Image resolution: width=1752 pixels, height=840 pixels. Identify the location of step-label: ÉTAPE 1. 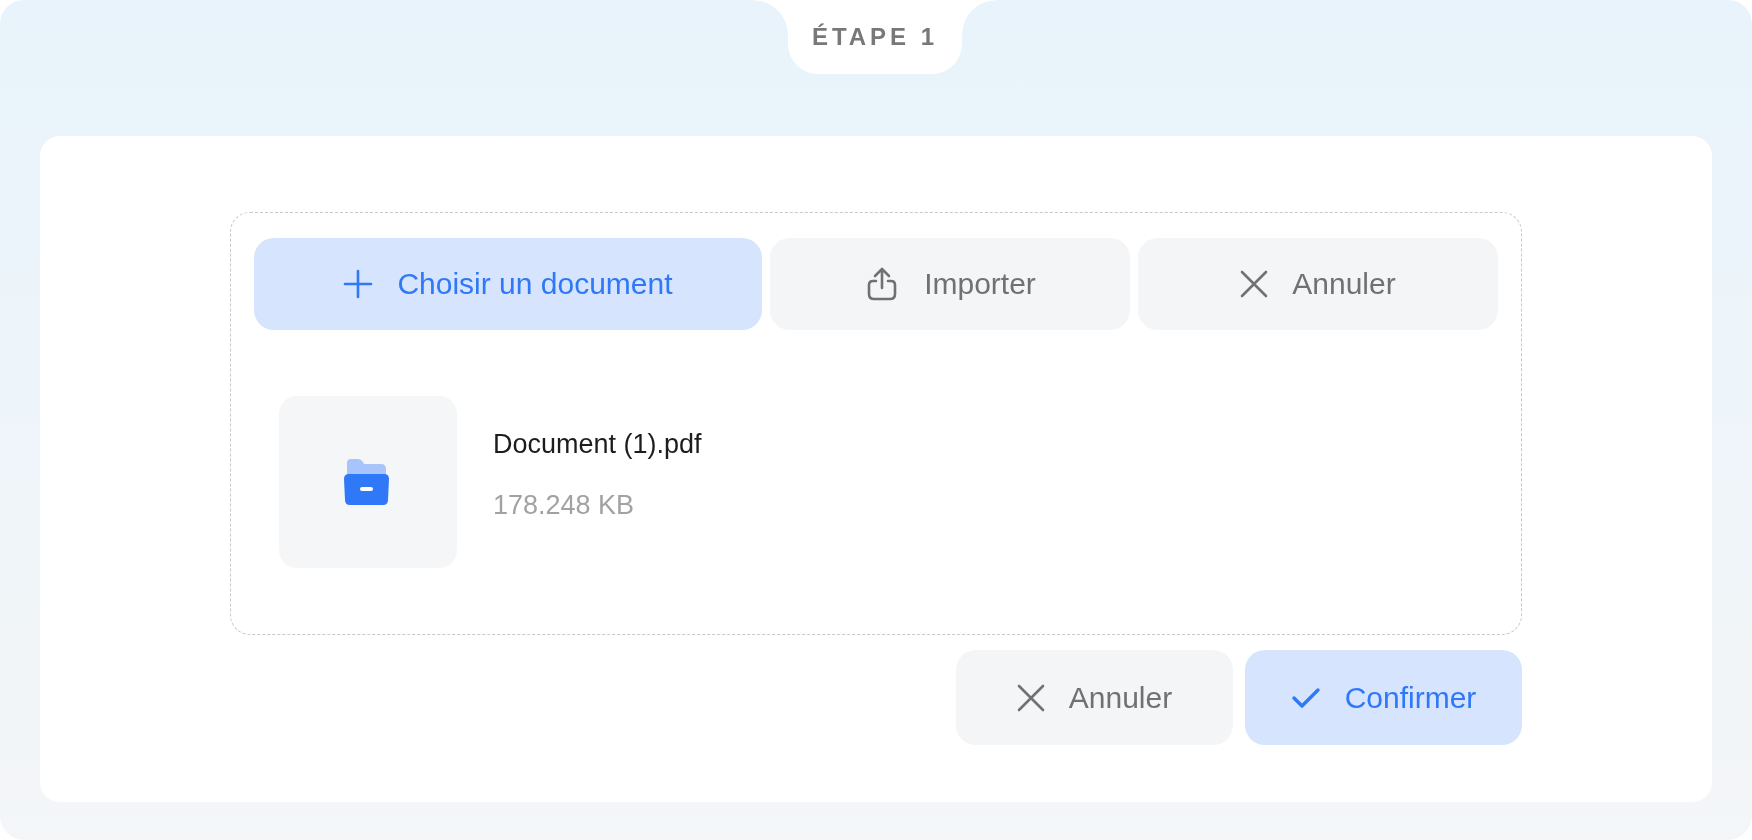
(875, 37).